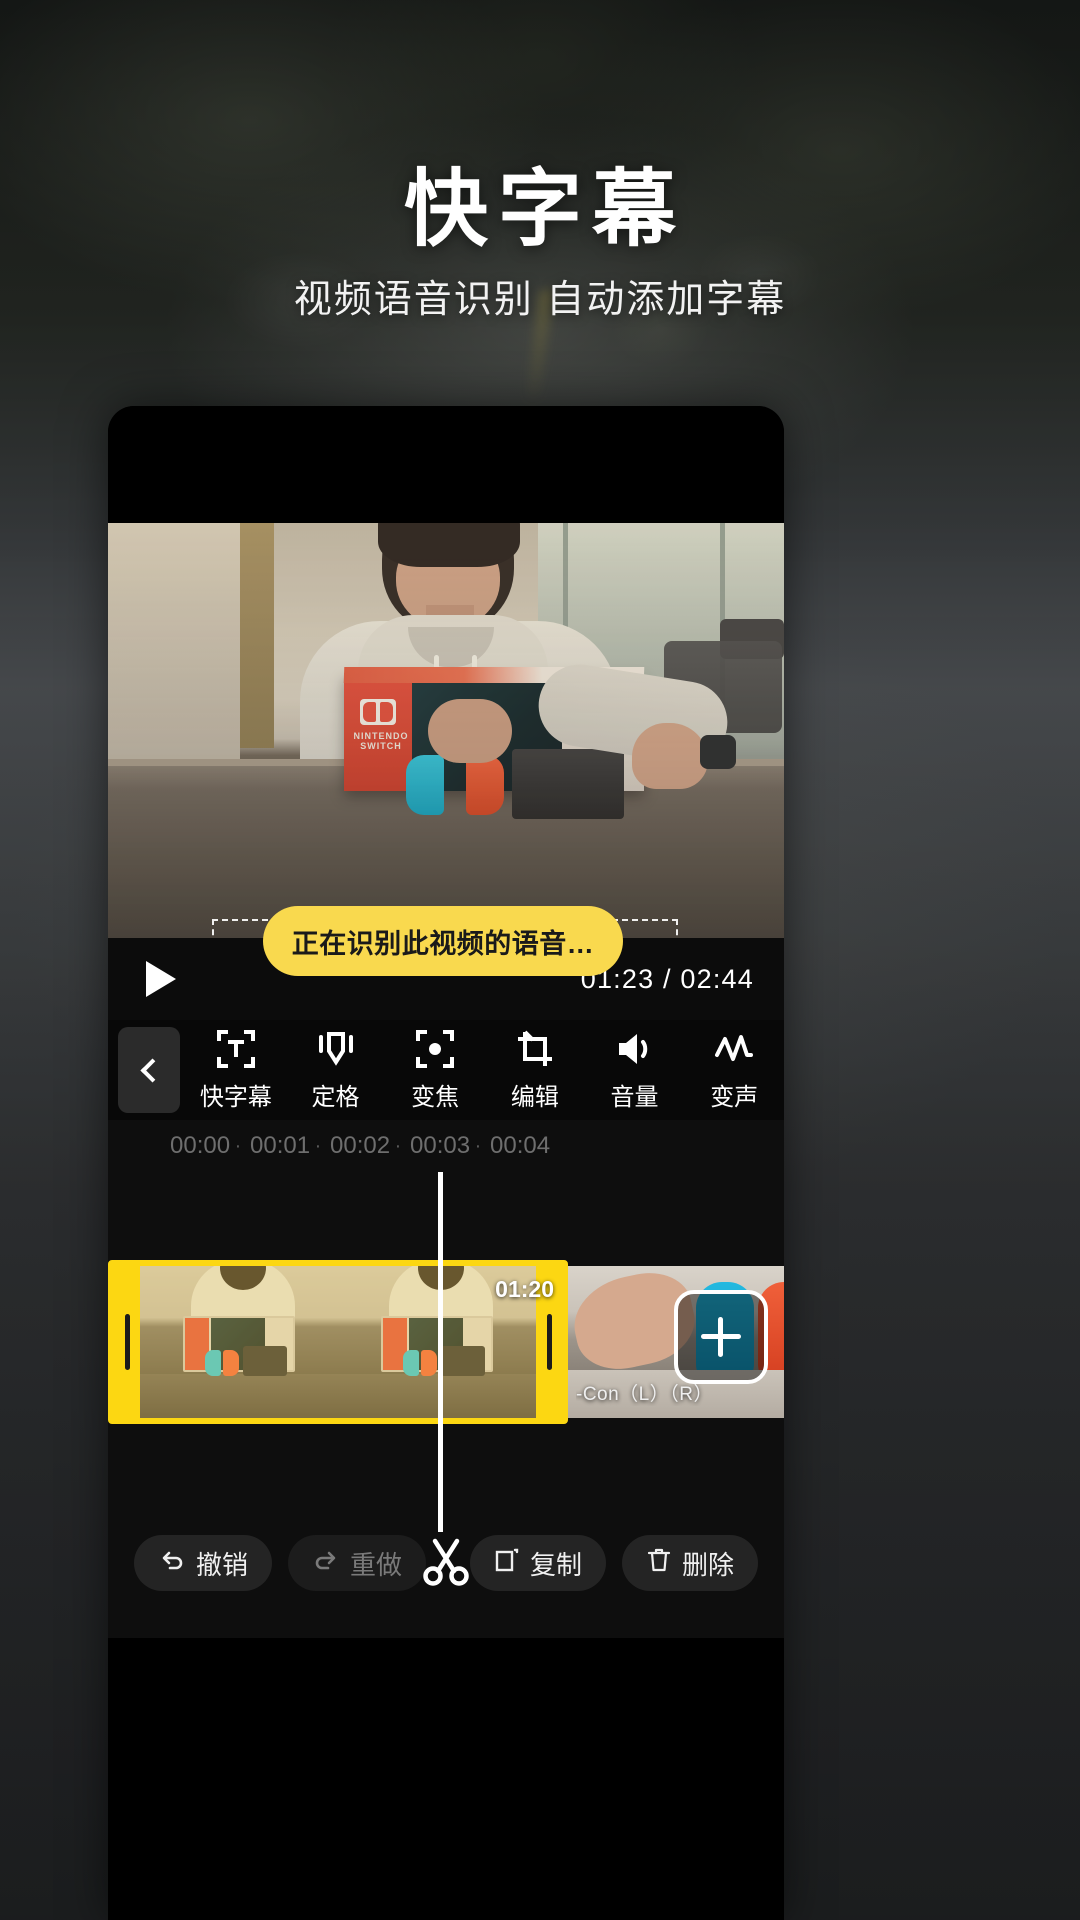 Image resolution: width=1080 pixels, height=1920 pixels. Describe the element at coordinates (280, 1145) in the screenshot. I see `ruler-tick: 00:01` at that location.